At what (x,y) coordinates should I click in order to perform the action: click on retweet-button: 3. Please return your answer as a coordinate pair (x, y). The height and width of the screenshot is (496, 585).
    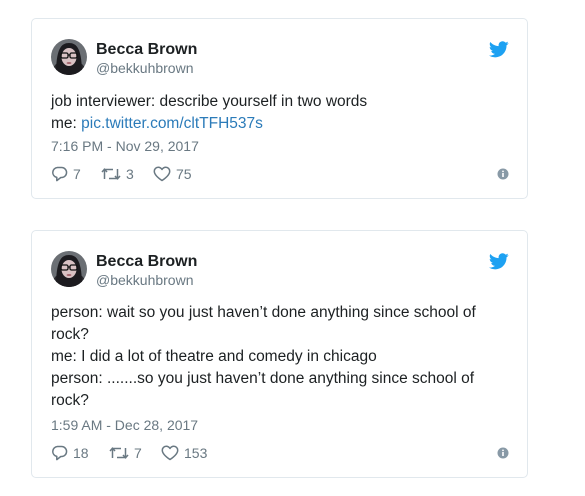
    Looking at the image, I should click on (117, 174).